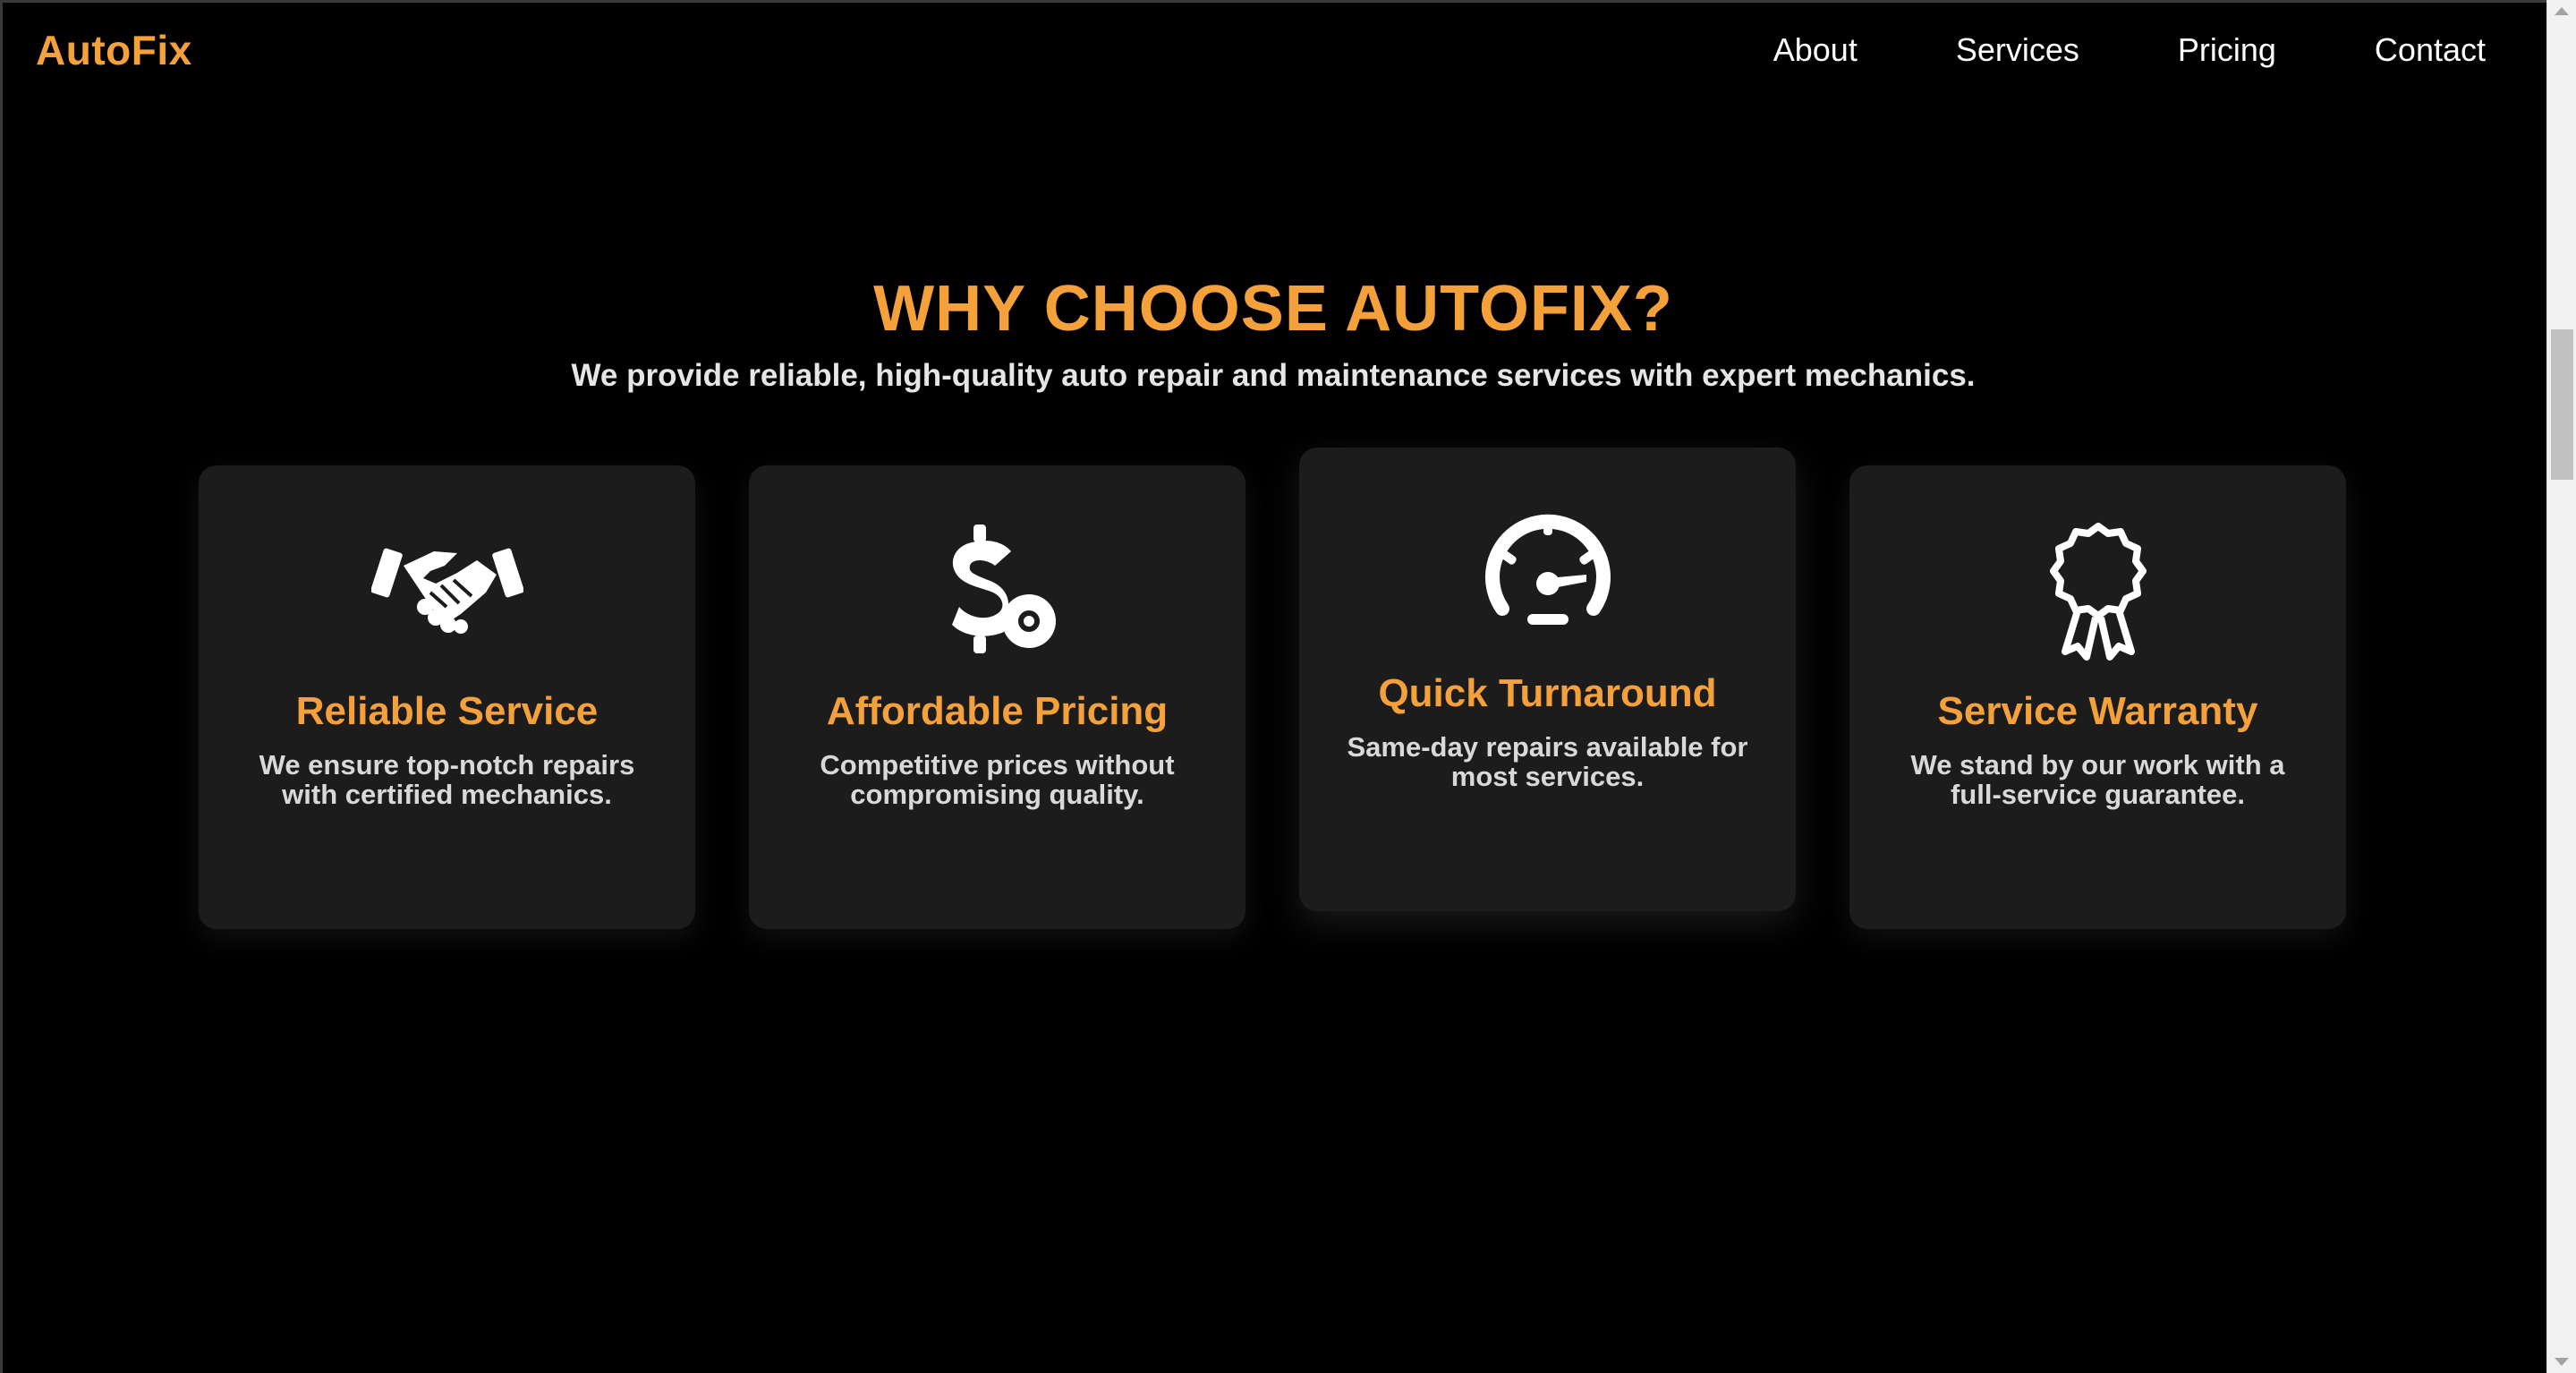 This screenshot has width=2576, height=1373. I want to click on feature-title: Service Warranty, so click(2097, 711).